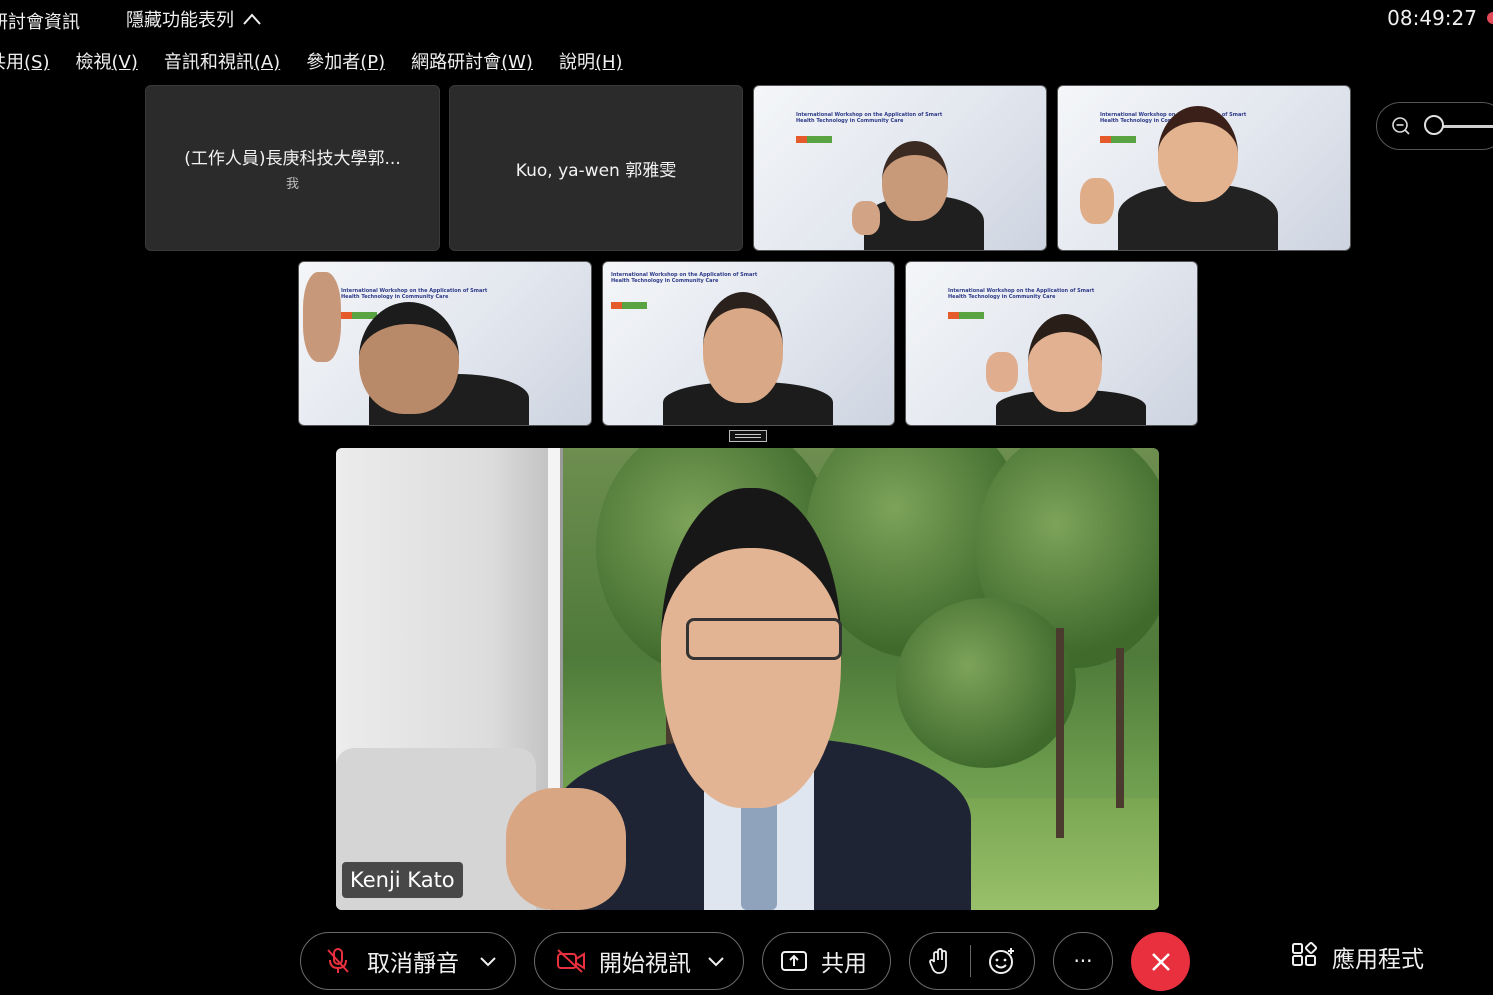 The height and width of the screenshot is (995, 1493). I want to click on top-bar: 研討會資訊 隱藏功能表列 08:49:27, so click(746, 20).